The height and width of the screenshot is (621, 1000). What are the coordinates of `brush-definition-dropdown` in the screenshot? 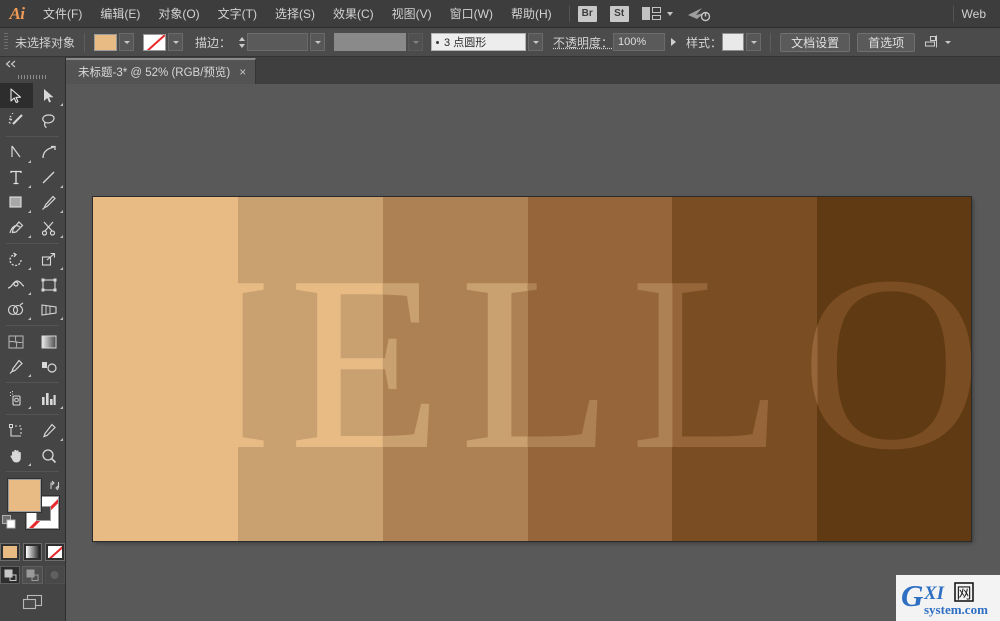 It's located at (536, 42).